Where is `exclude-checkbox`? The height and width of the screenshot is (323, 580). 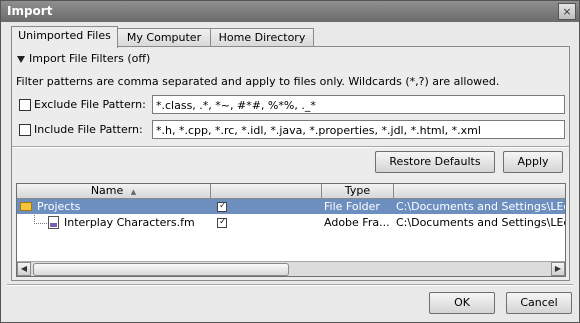
exclude-checkbox is located at coordinates (25, 105).